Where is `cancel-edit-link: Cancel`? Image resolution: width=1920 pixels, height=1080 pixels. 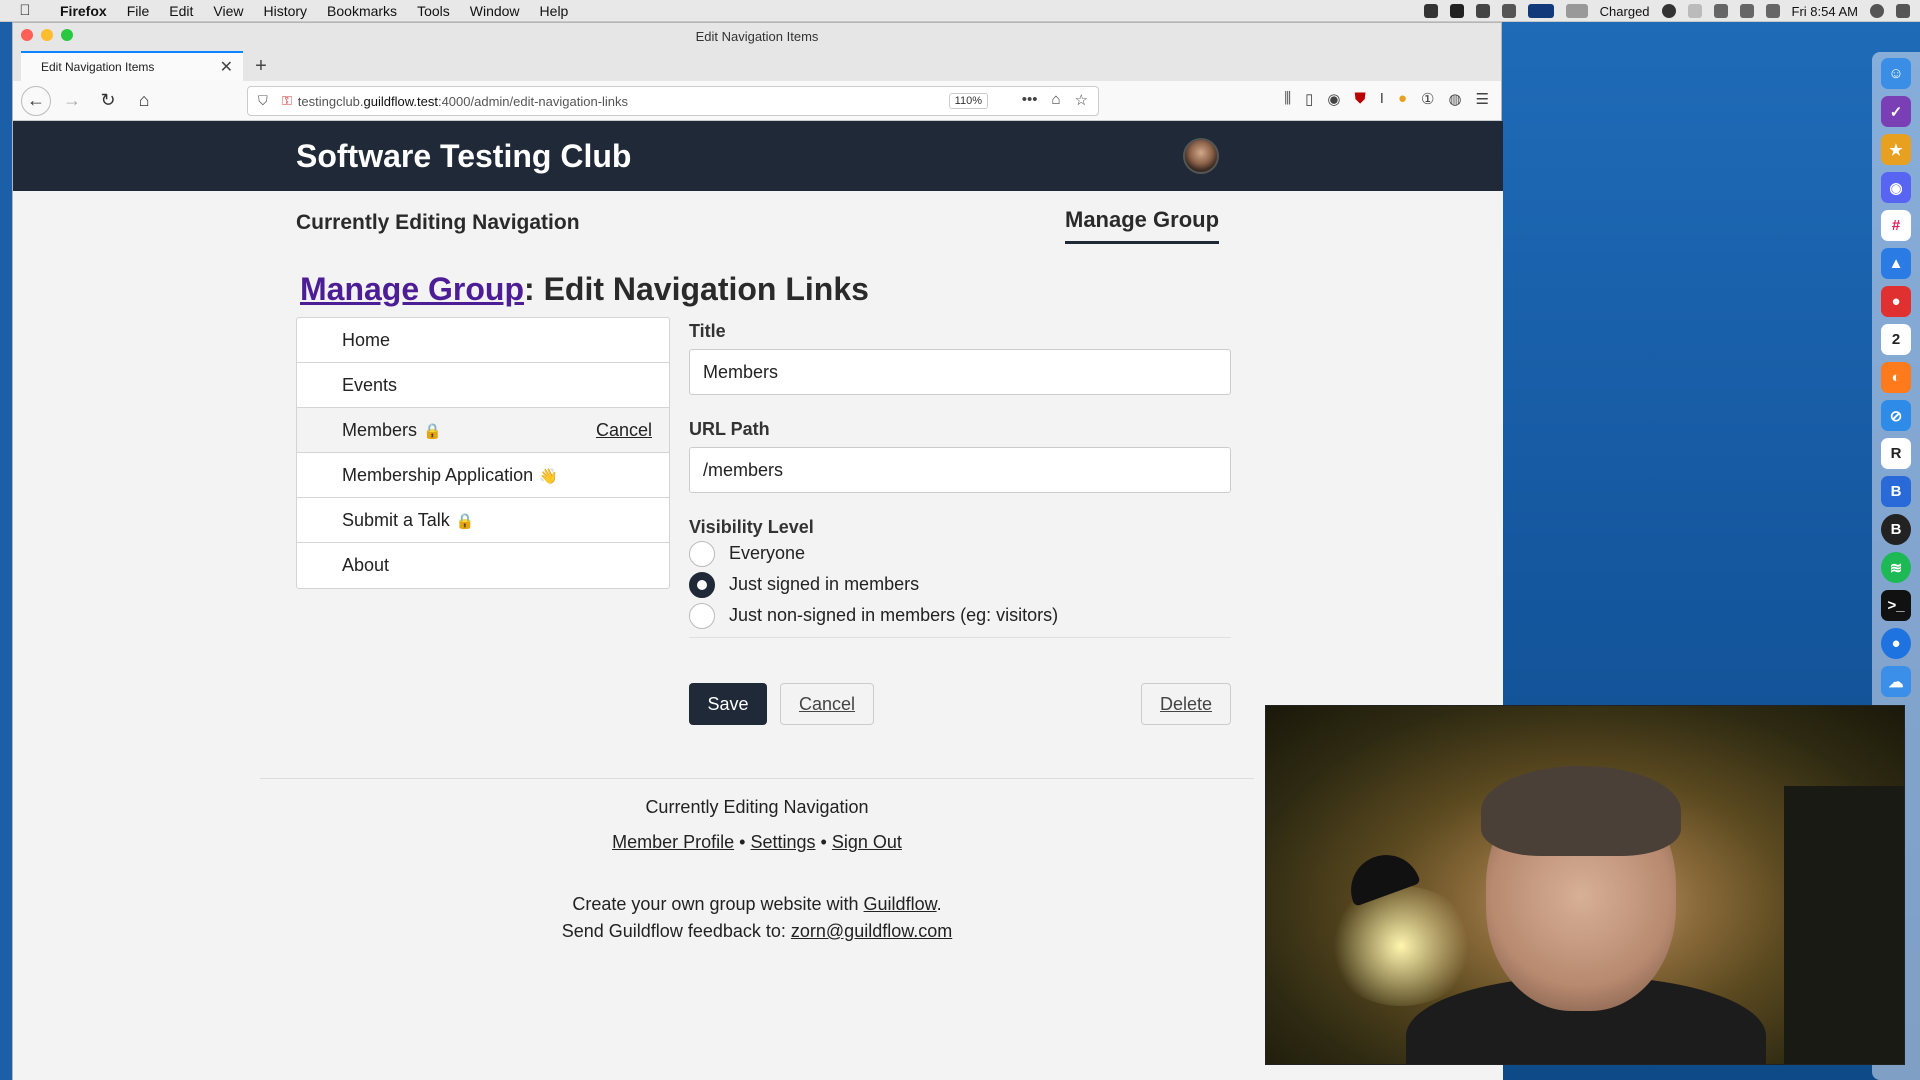
cancel-edit-link: Cancel is located at coordinates (624, 430).